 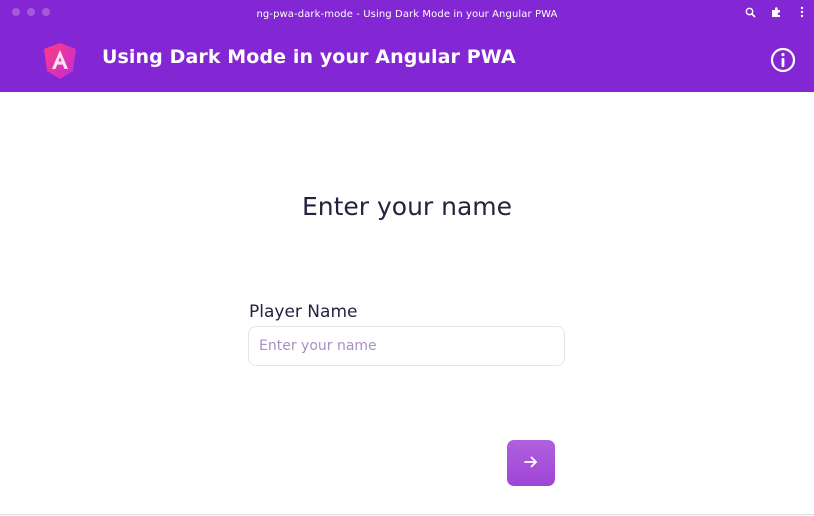 What do you see at coordinates (802, 12) in the screenshot?
I see `more-vert-icon` at bounding box center [802, 12].